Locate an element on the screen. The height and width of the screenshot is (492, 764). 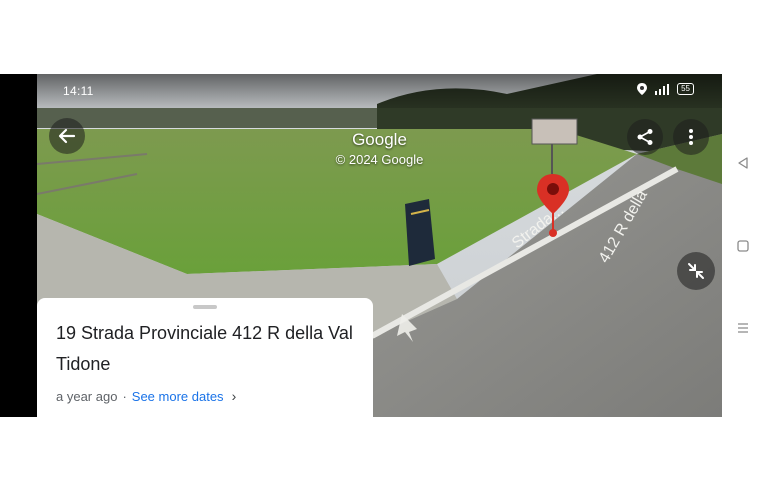
left-black-bar is located at coordinates (18, 245).